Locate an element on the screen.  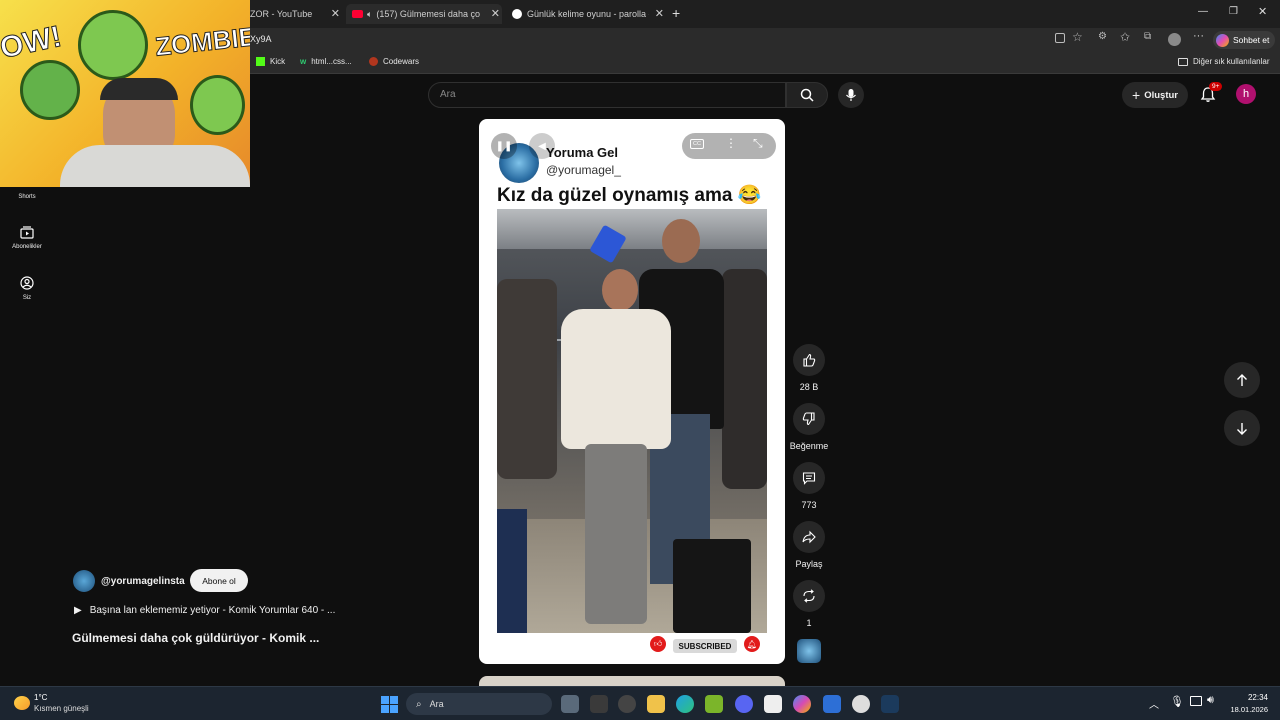
comment-icon is located at coordinates (809, 478).